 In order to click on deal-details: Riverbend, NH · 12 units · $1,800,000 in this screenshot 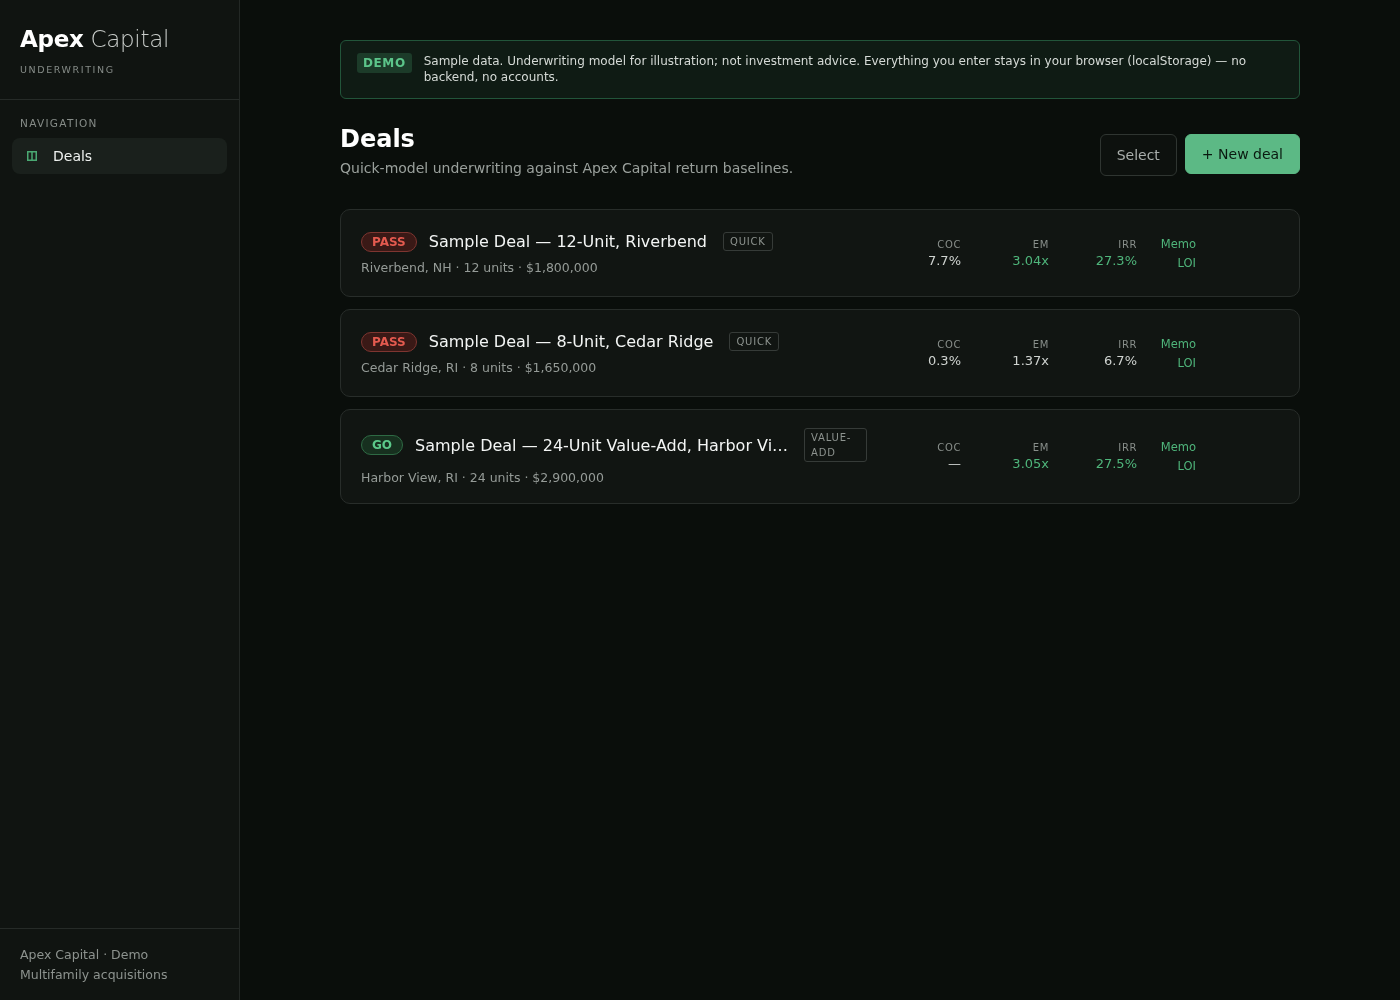, I will do `click(480, 267)`.